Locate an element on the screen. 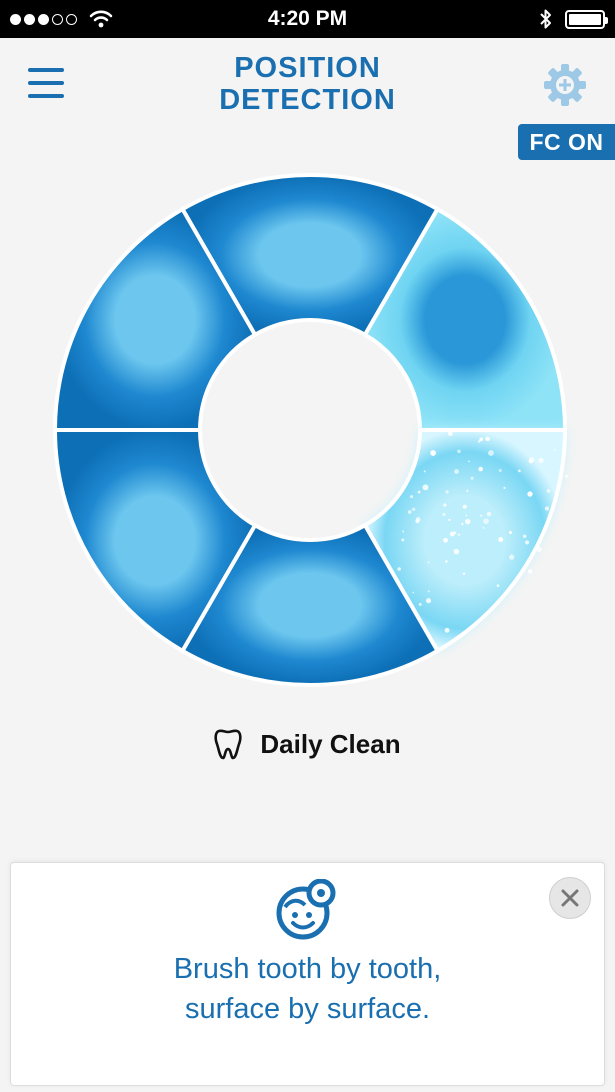 The width and height of the screenshot is (615, 1092). tip-line1: Brush tooth by tooth, is located at coordinates (307, 969).